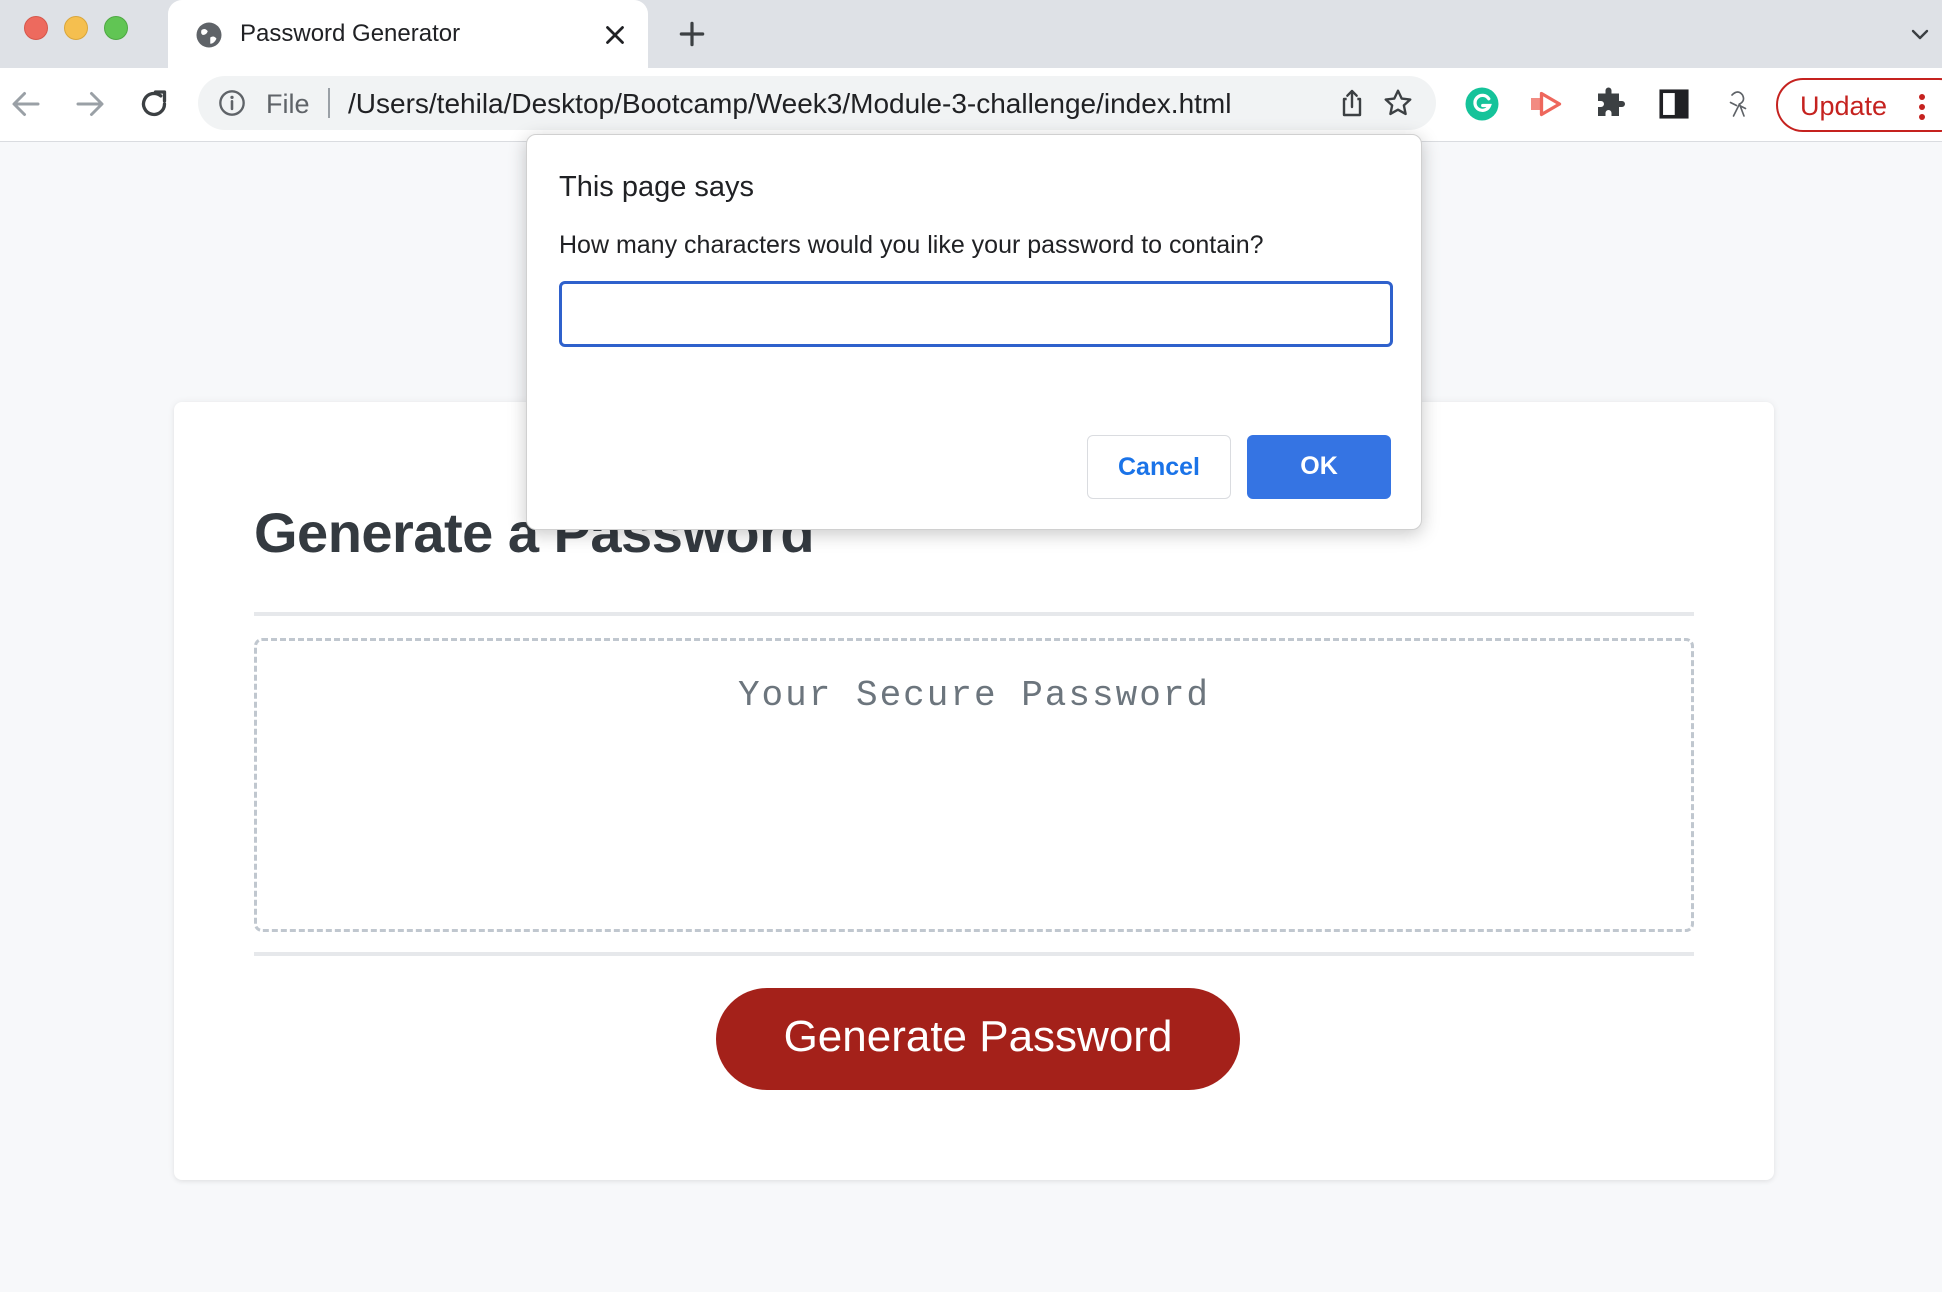 The height and width of the screenshot is (1292, 1942). What do you see at coordinates (116, 28) in the screenshot?
I see `window-maximize-button` at bounding box center [116, 28].